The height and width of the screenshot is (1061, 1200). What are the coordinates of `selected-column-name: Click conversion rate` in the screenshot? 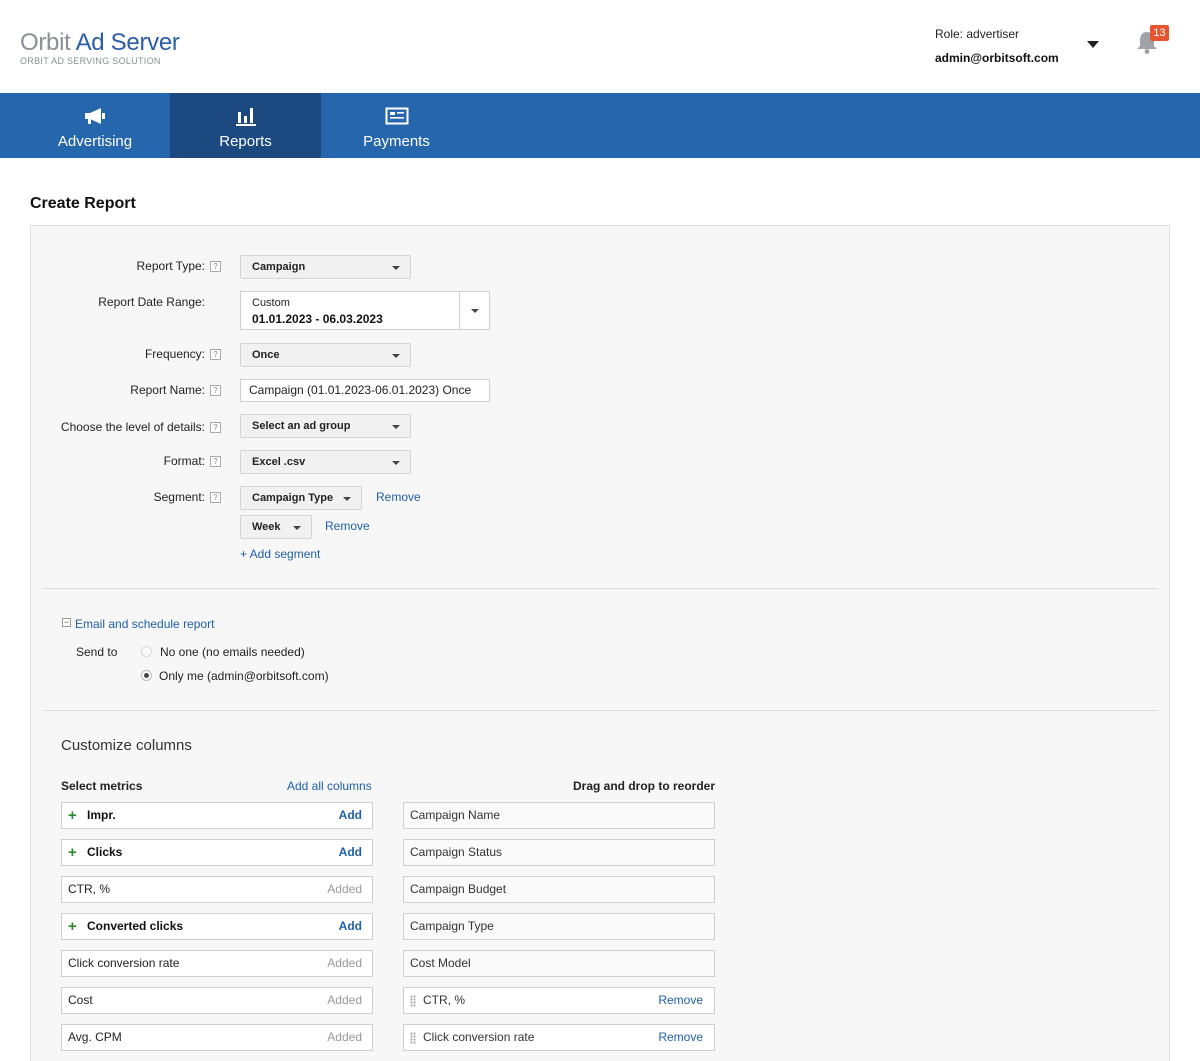 It's located at (479, 1037).